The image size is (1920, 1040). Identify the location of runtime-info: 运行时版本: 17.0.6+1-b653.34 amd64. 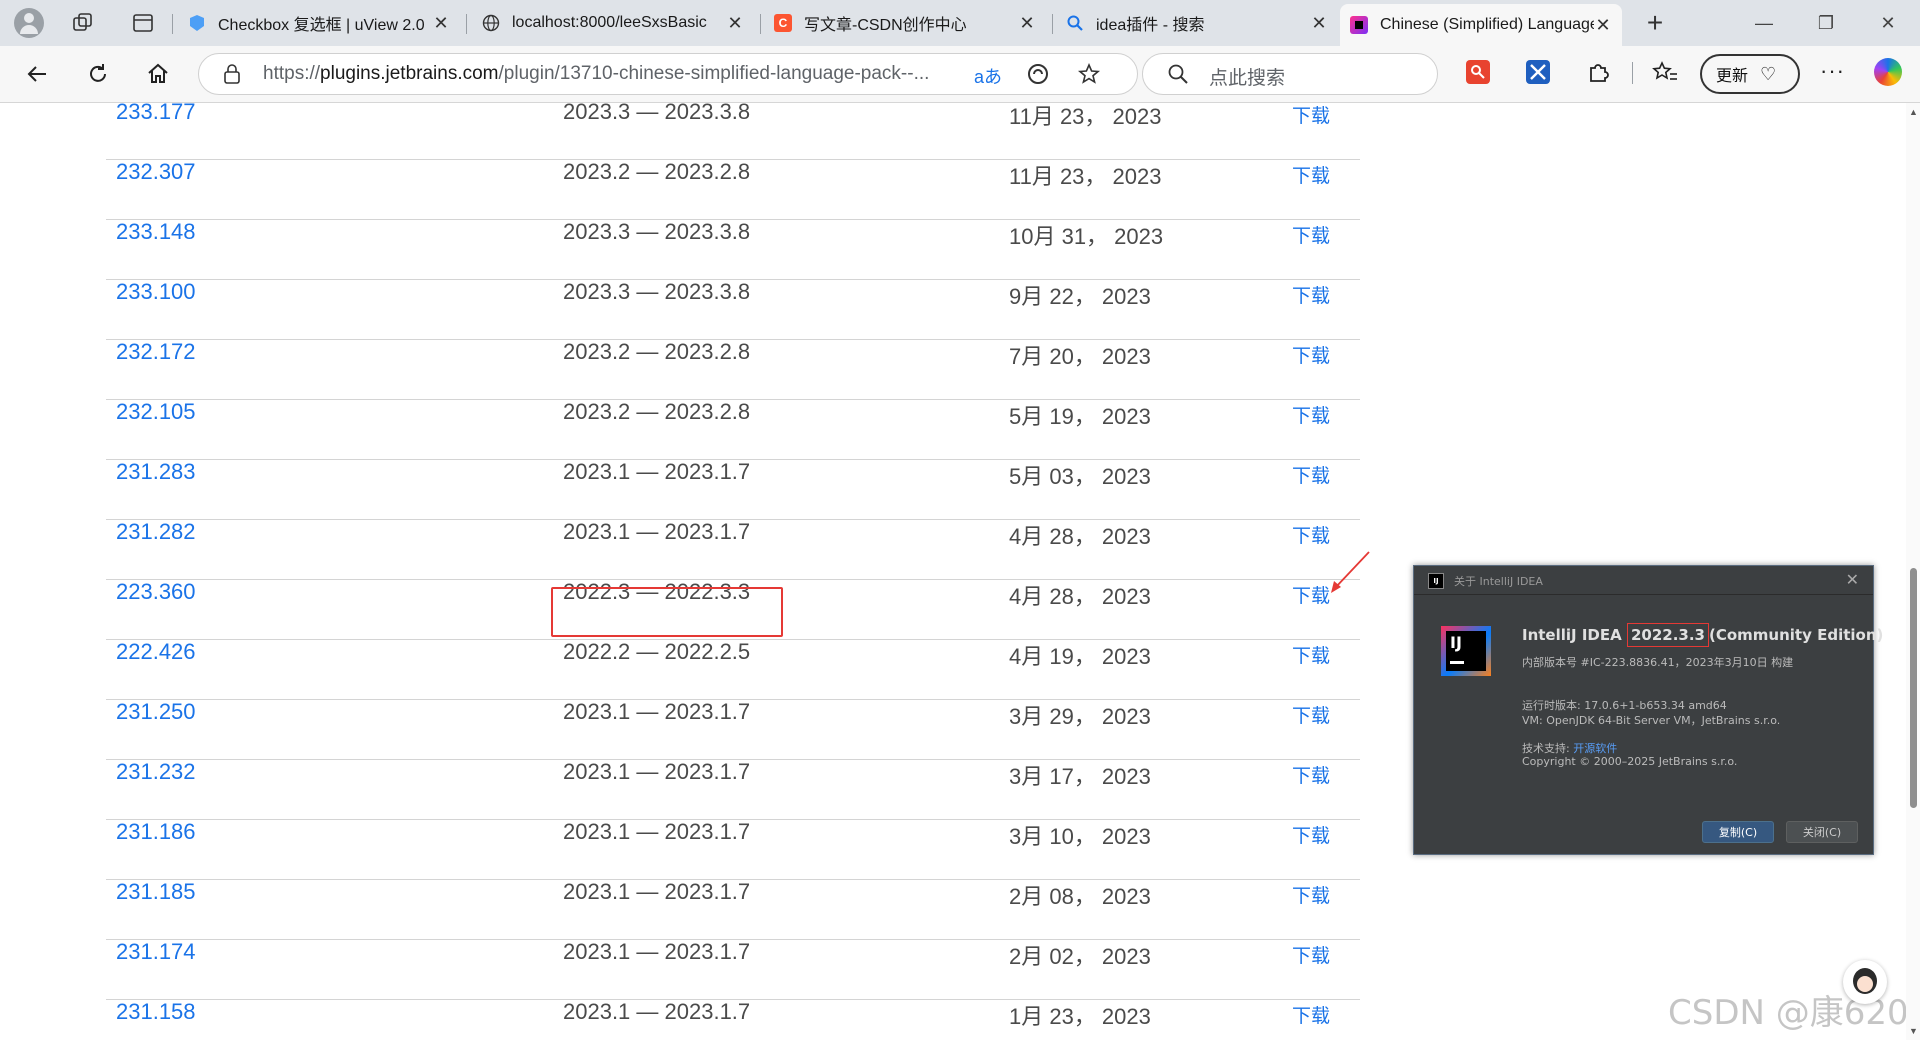
(1624, 705).